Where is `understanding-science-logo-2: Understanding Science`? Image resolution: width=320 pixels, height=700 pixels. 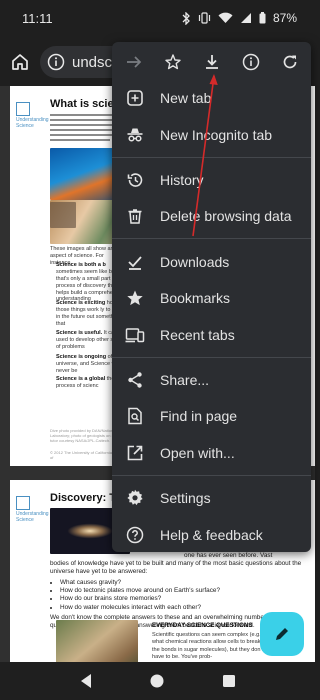 understanding-science-logo-2: Understanding Science is located at coordinates (32, 509).